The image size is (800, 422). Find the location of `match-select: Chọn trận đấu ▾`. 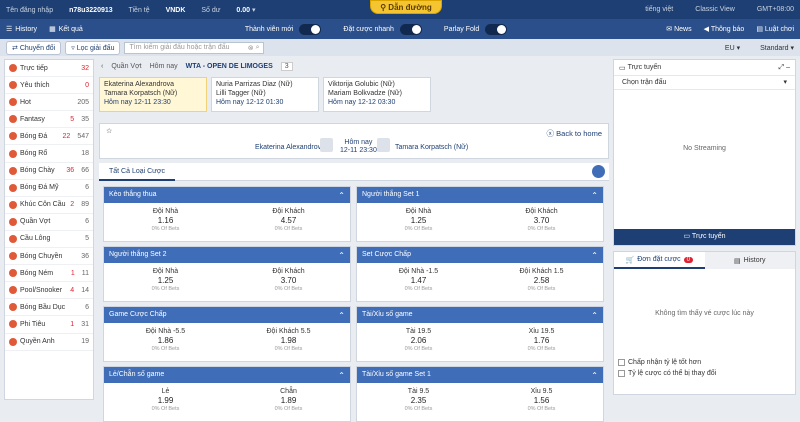

match-select: Chọn trận đấu ▾ is located at coordinates (704, 83).